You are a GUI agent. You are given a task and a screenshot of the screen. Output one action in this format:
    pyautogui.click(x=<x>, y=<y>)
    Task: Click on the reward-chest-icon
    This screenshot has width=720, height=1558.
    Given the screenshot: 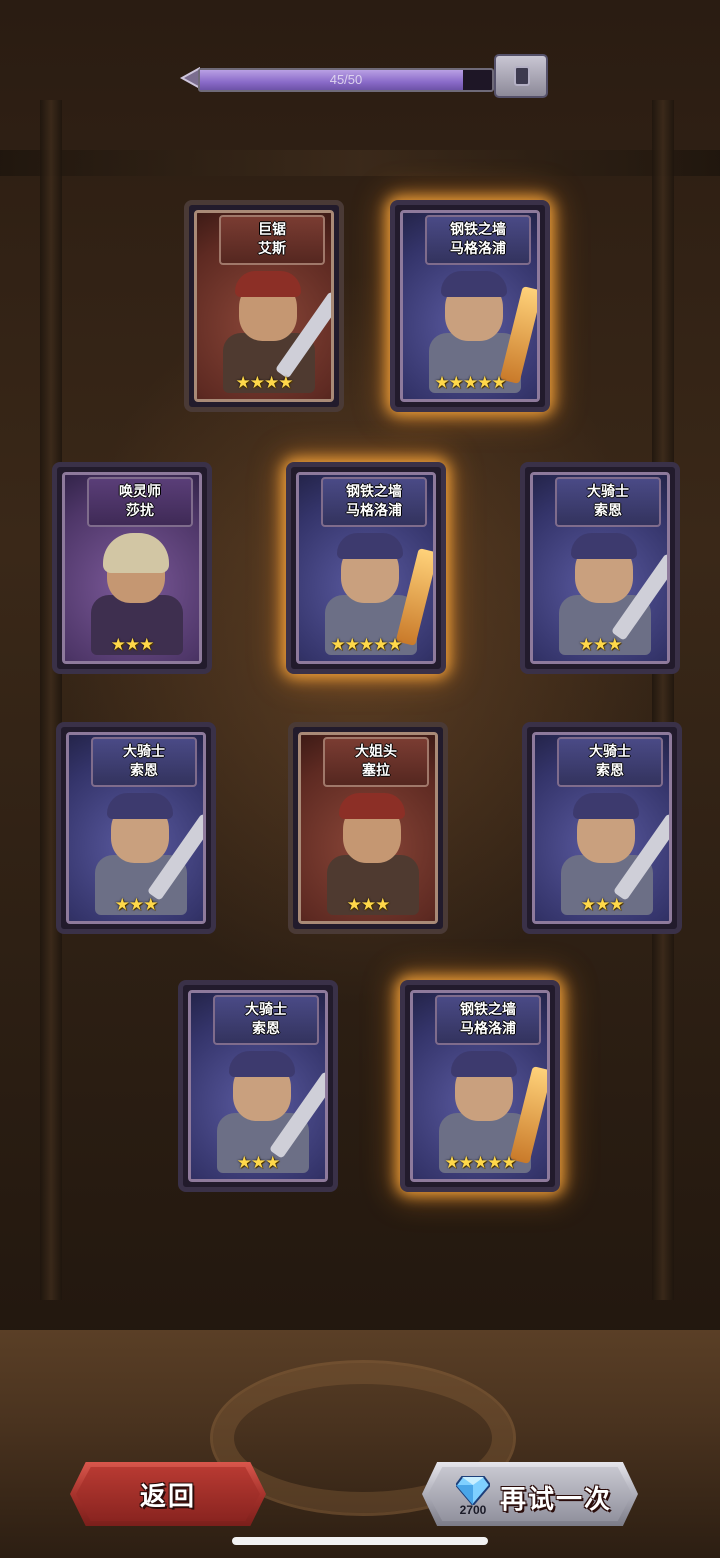 What is the action you would take?
    pyautogui.click(x=521, y=76)
    